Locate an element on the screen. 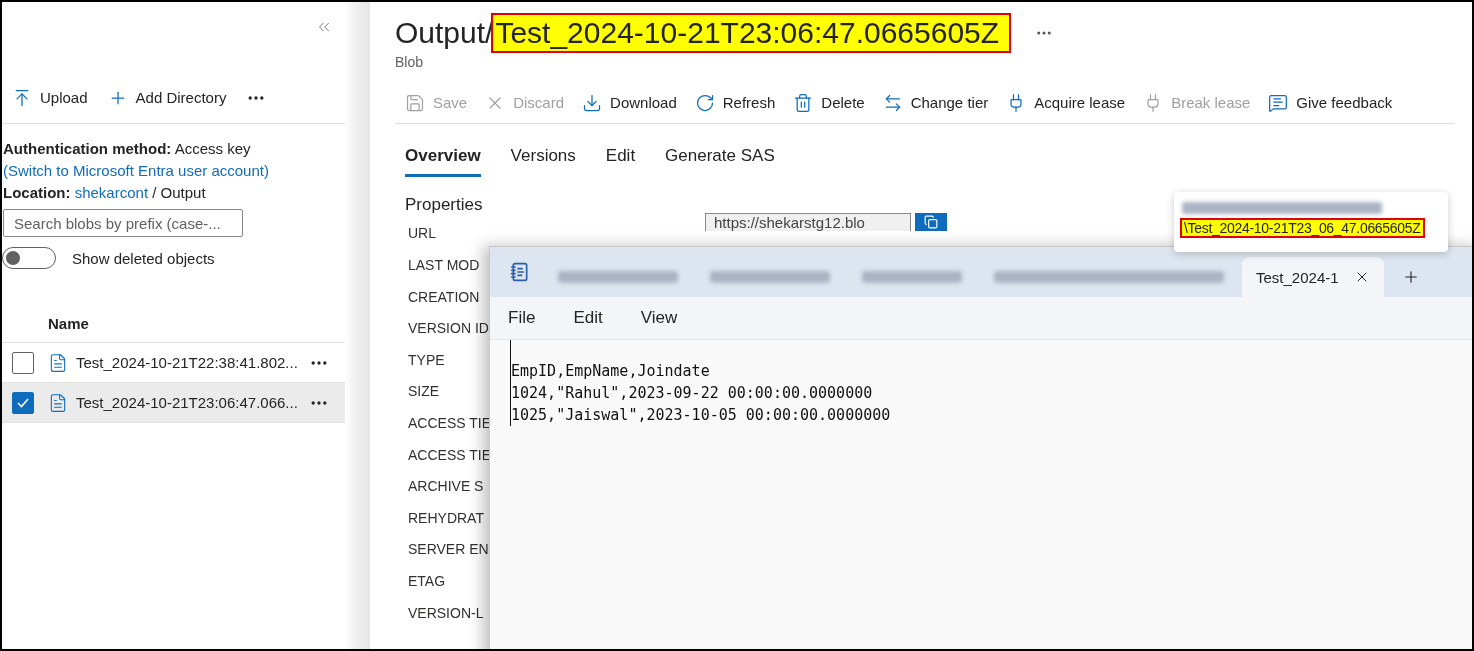 Image resolution: width=1474 pixels, height=651 pixels. menu-item: Edit is located at coordinates (588, 318).